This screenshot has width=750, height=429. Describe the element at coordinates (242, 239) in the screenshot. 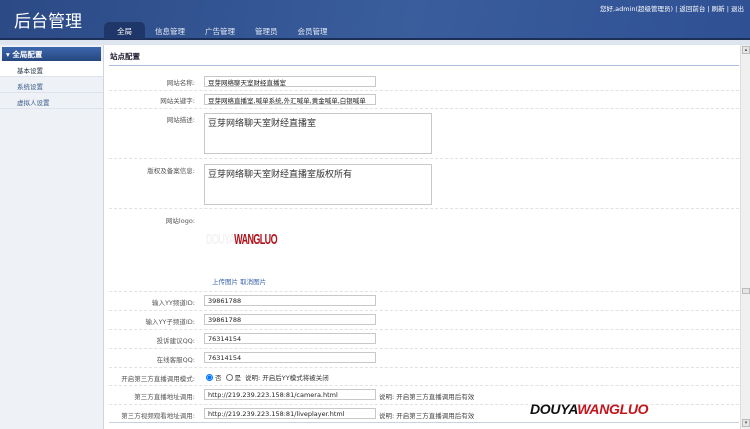

I see `logo-image: DOUYAWANGLUO` at that location.